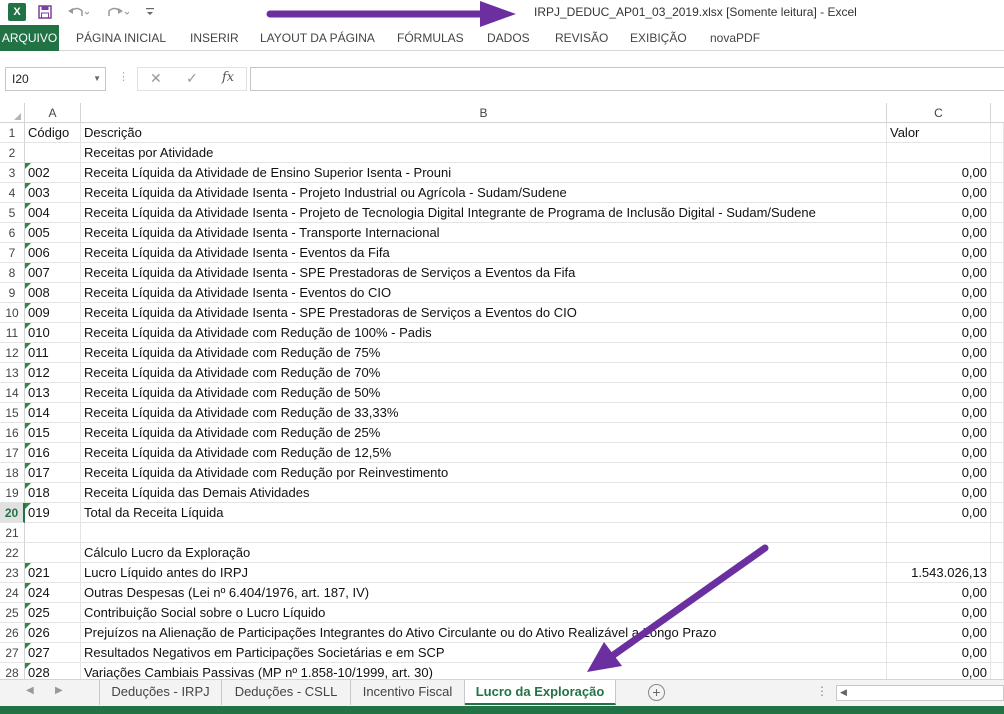 The width and height of the screenshot is (1004, 714). Describe the element at coordinates (12, 113) in the screenshot. I see `select-all-corner` at that location.